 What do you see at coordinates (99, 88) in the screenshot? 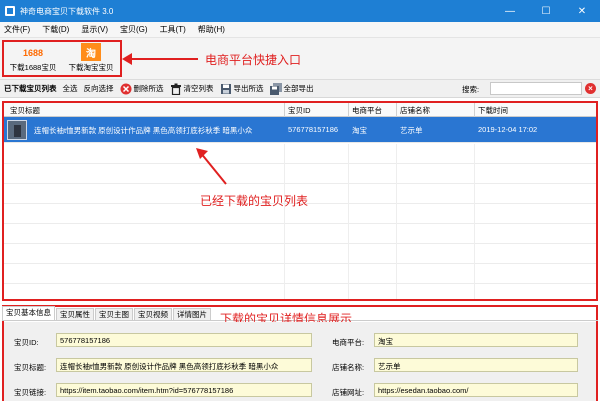
I see `invert-selection-button: 反向选择` at bounding box center [99, 88].